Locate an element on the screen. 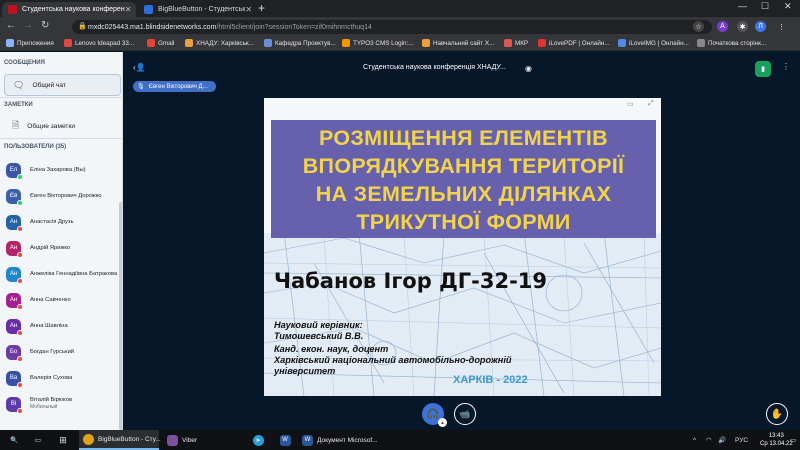 Image resolution: width=800 pixels, height=450 pixels. avatar-initials: Ан is located at coordinates (13, 274).